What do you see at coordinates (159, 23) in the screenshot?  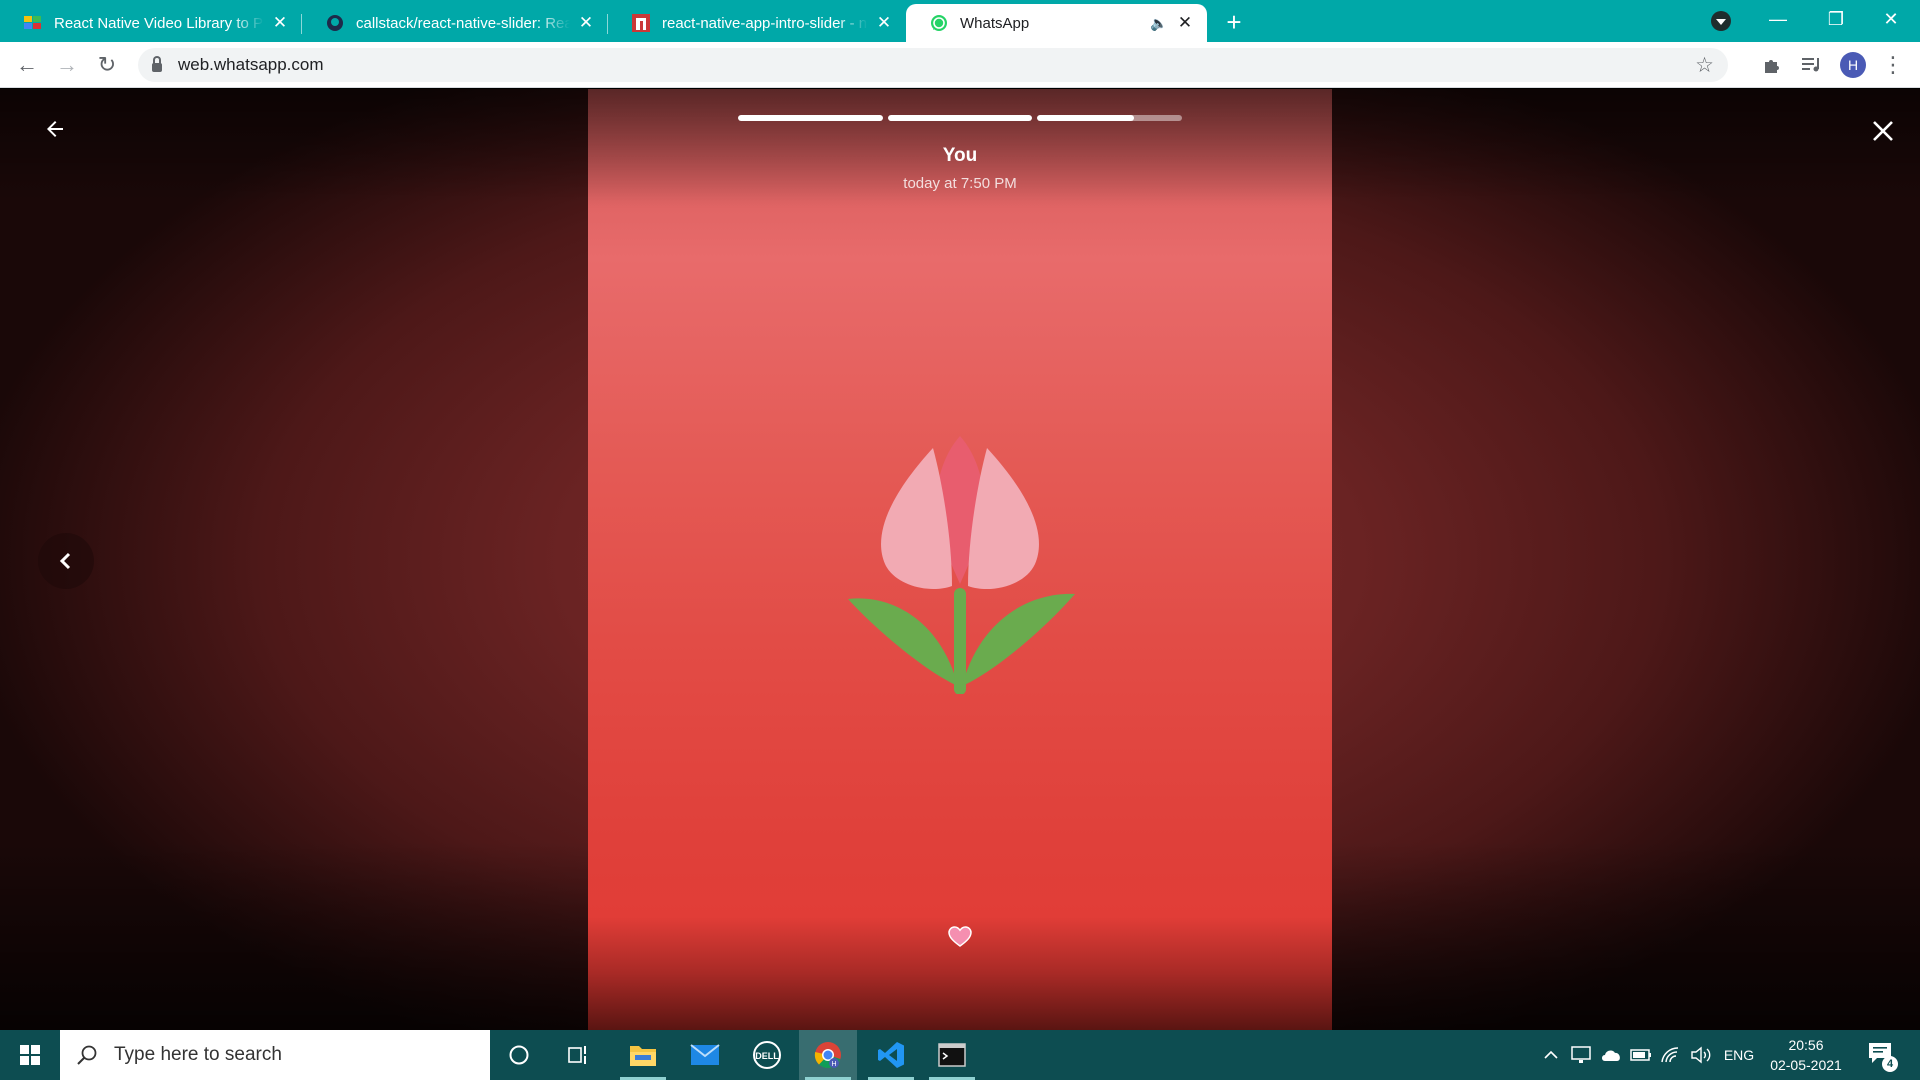 I see `tab-title: React Native Video Library to Pla` at bounding box center [159, 23].